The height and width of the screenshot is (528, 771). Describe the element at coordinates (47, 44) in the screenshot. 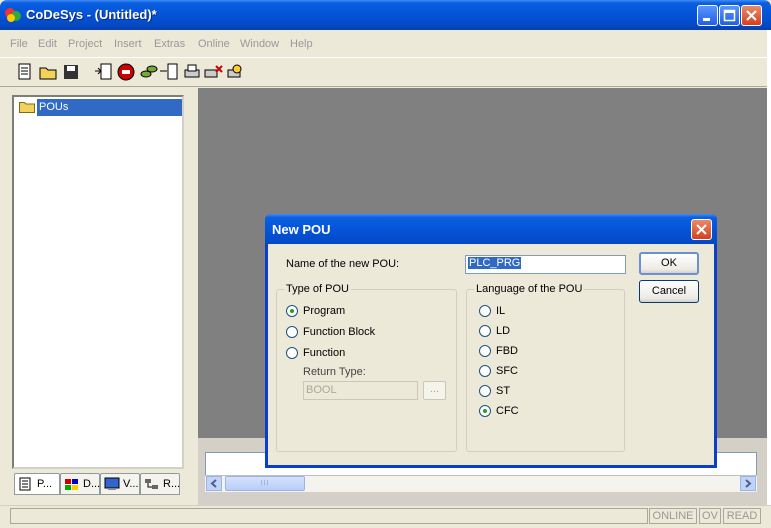

I see `menu-edit: Edit` at that location.